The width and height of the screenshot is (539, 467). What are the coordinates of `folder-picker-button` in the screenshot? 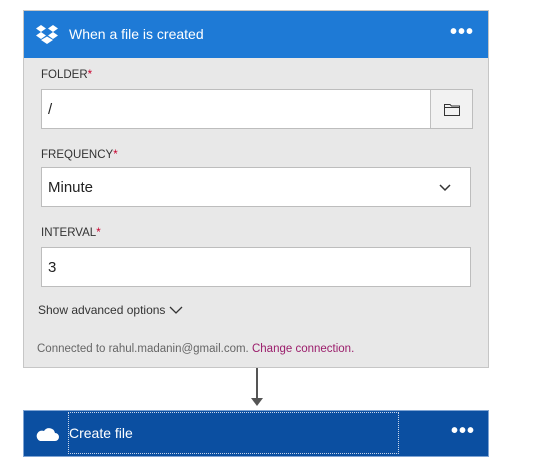 It's located at (451, 109).